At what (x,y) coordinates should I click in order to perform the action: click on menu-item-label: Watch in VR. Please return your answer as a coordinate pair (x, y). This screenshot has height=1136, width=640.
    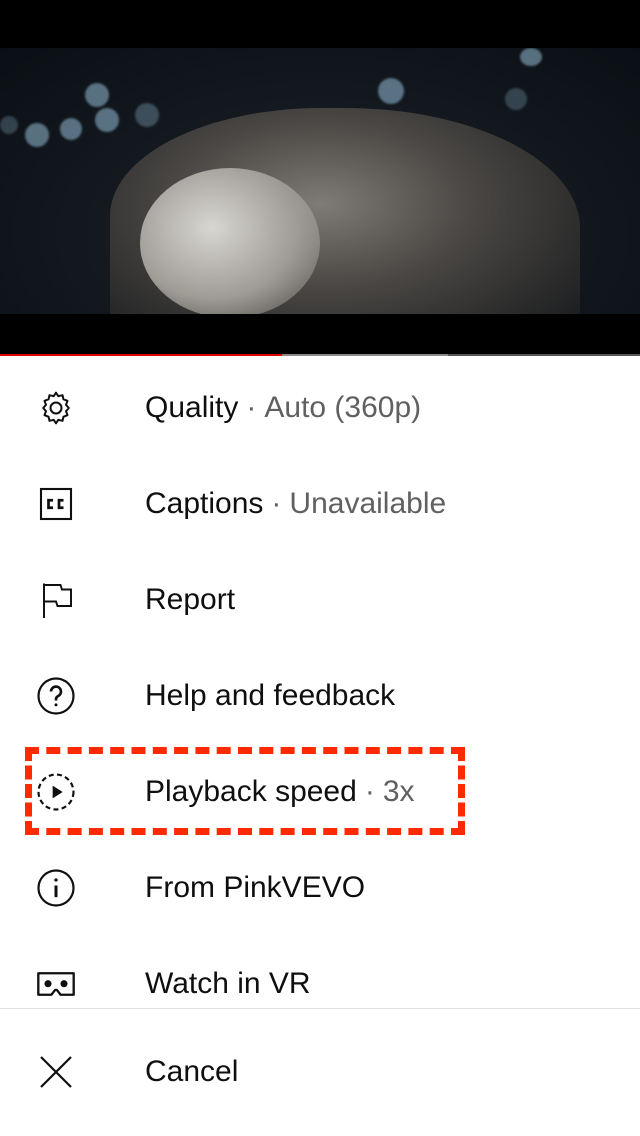
    Looking at the image, I should click on (228, 983).